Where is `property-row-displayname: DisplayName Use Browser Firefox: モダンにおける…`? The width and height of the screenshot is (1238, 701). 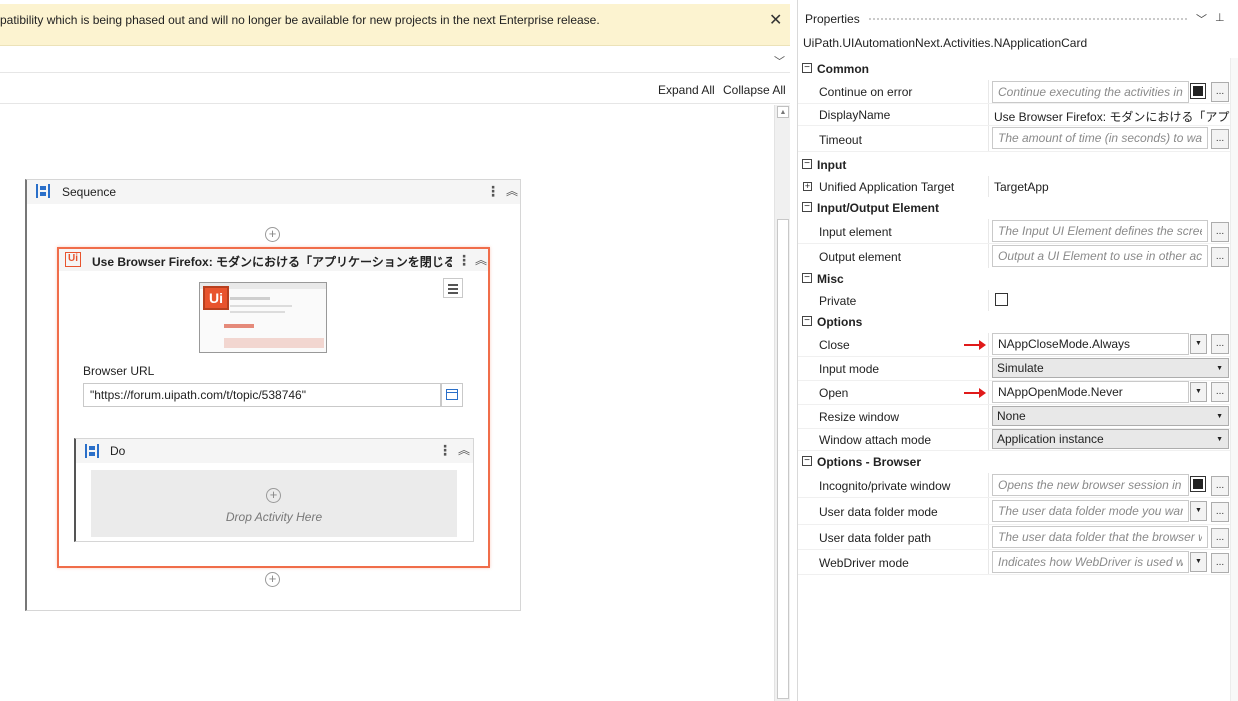 property-row-displayname: DisplayName Use Browser Firefox: モダンにおける… is located at coordinates (1014, 115).